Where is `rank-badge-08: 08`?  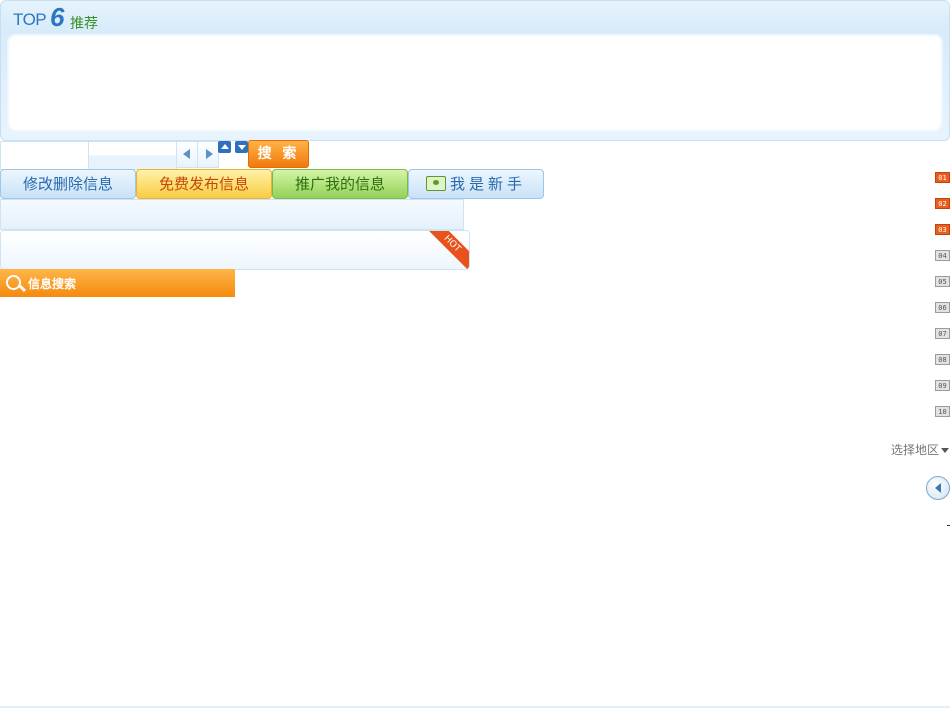
rank-badge-08: 08 is located at coordinates (942, 359).